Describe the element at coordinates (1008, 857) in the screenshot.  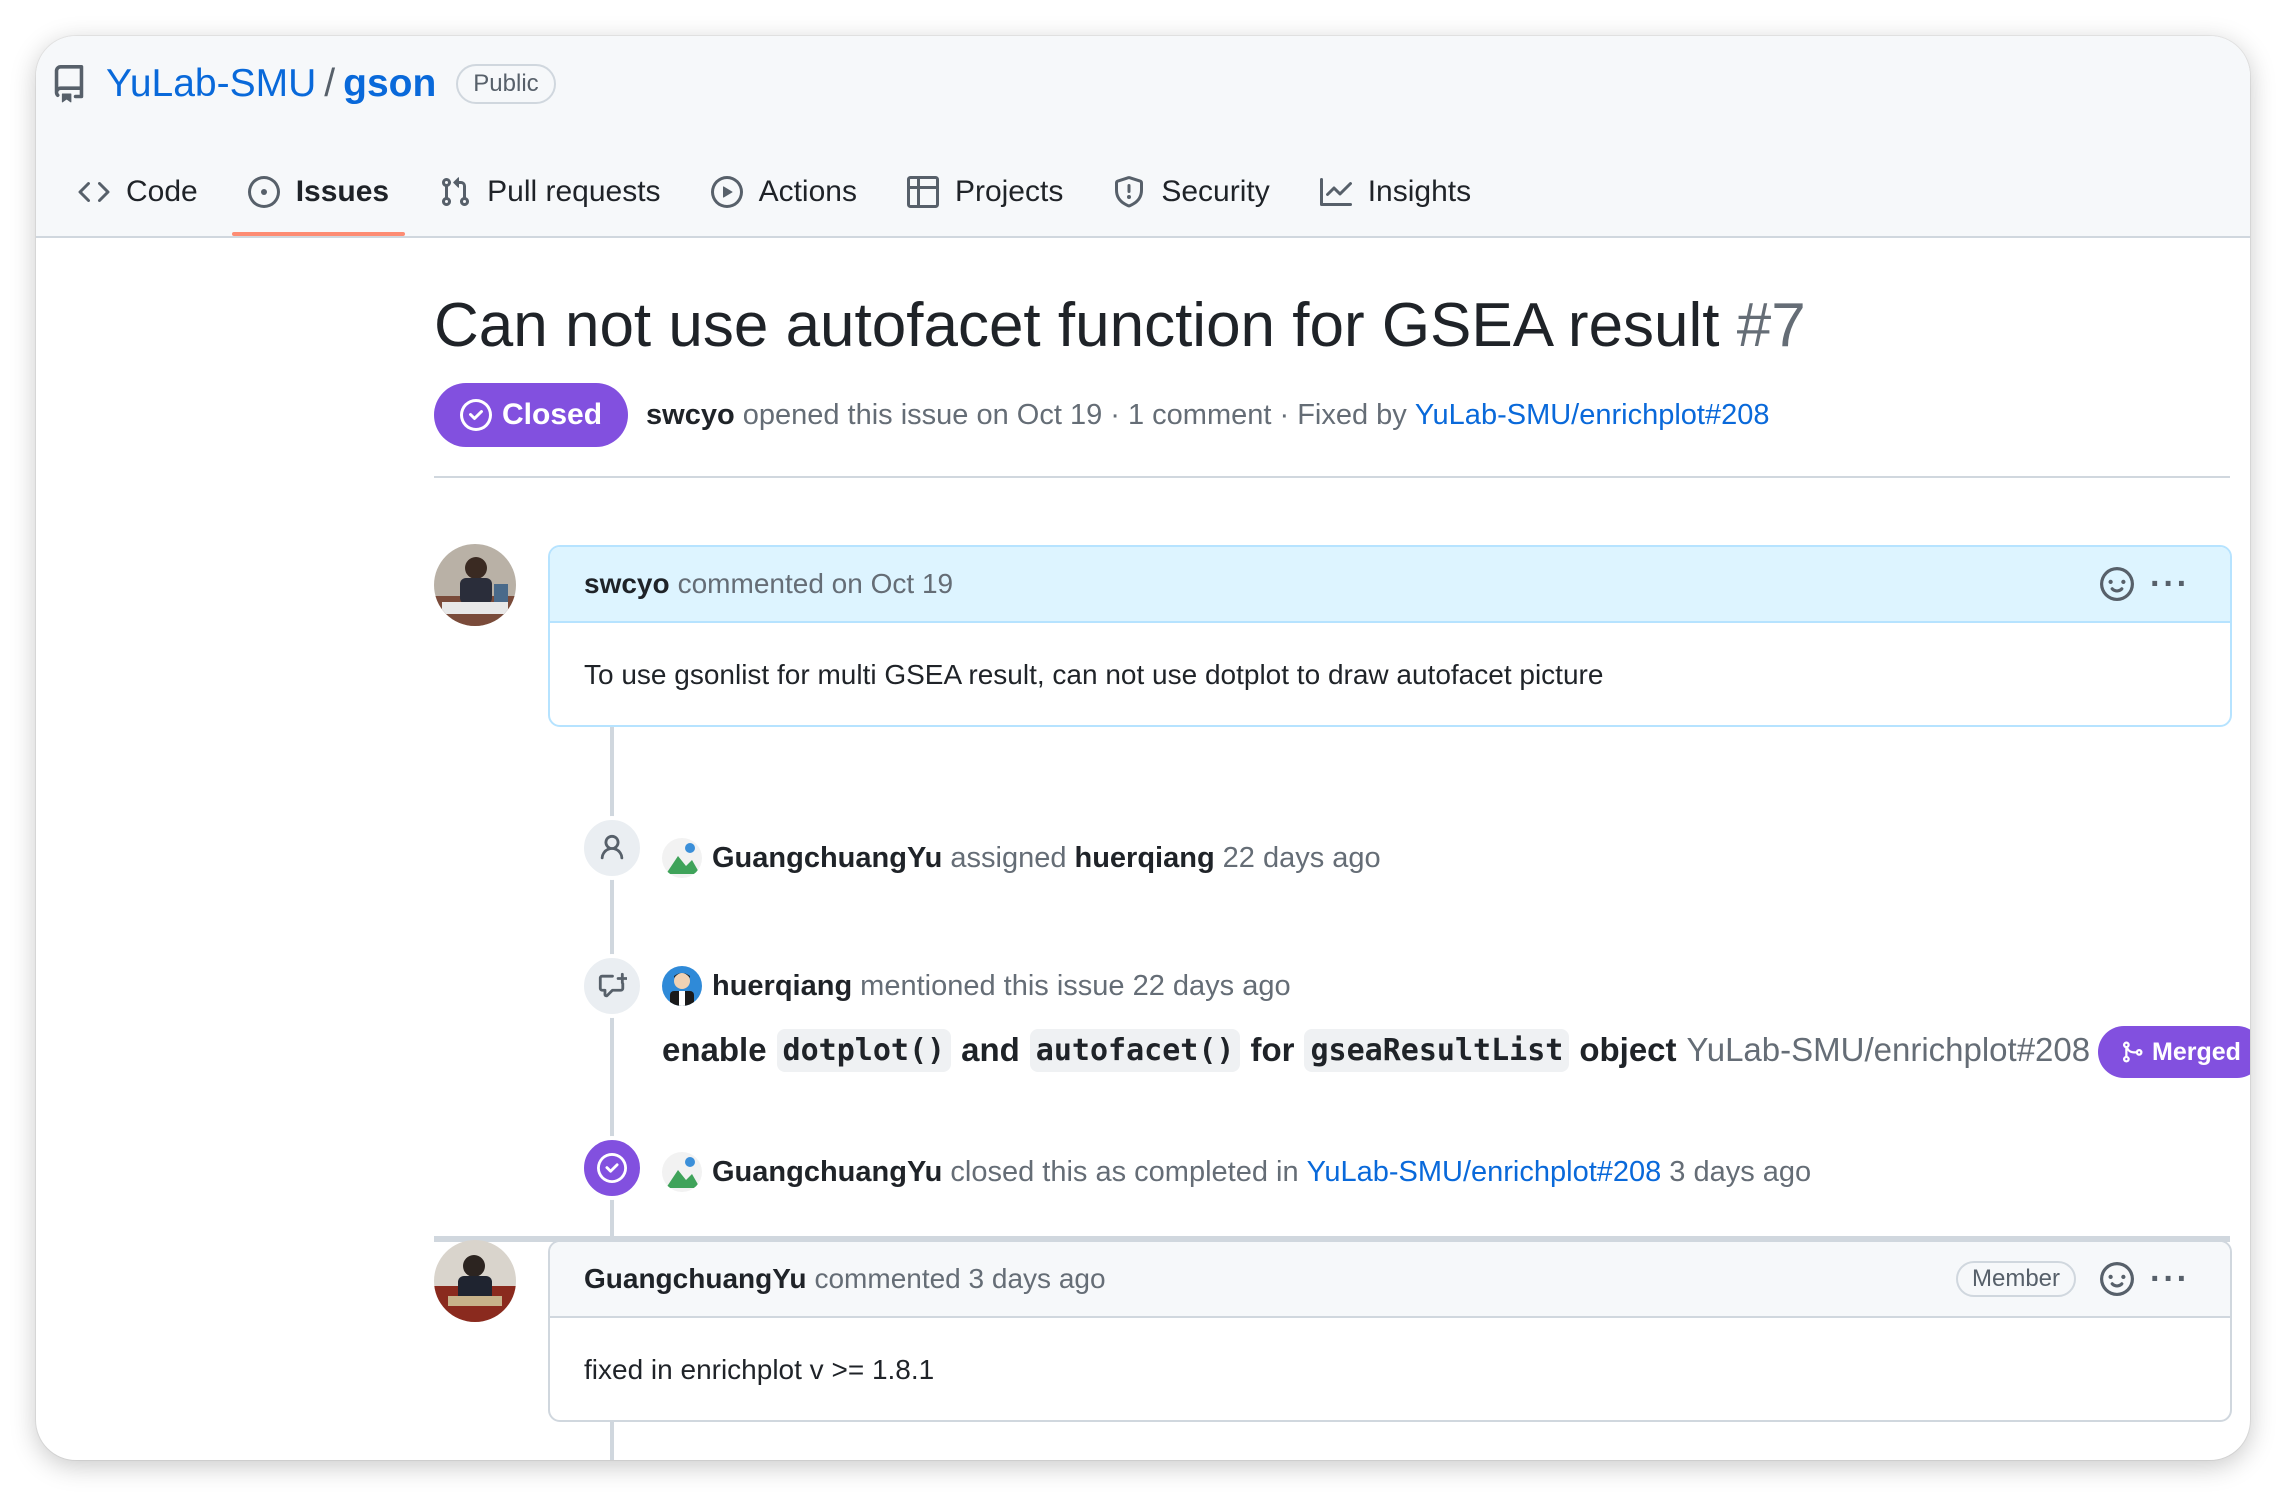
I see `event-verb: assigned` at that location.